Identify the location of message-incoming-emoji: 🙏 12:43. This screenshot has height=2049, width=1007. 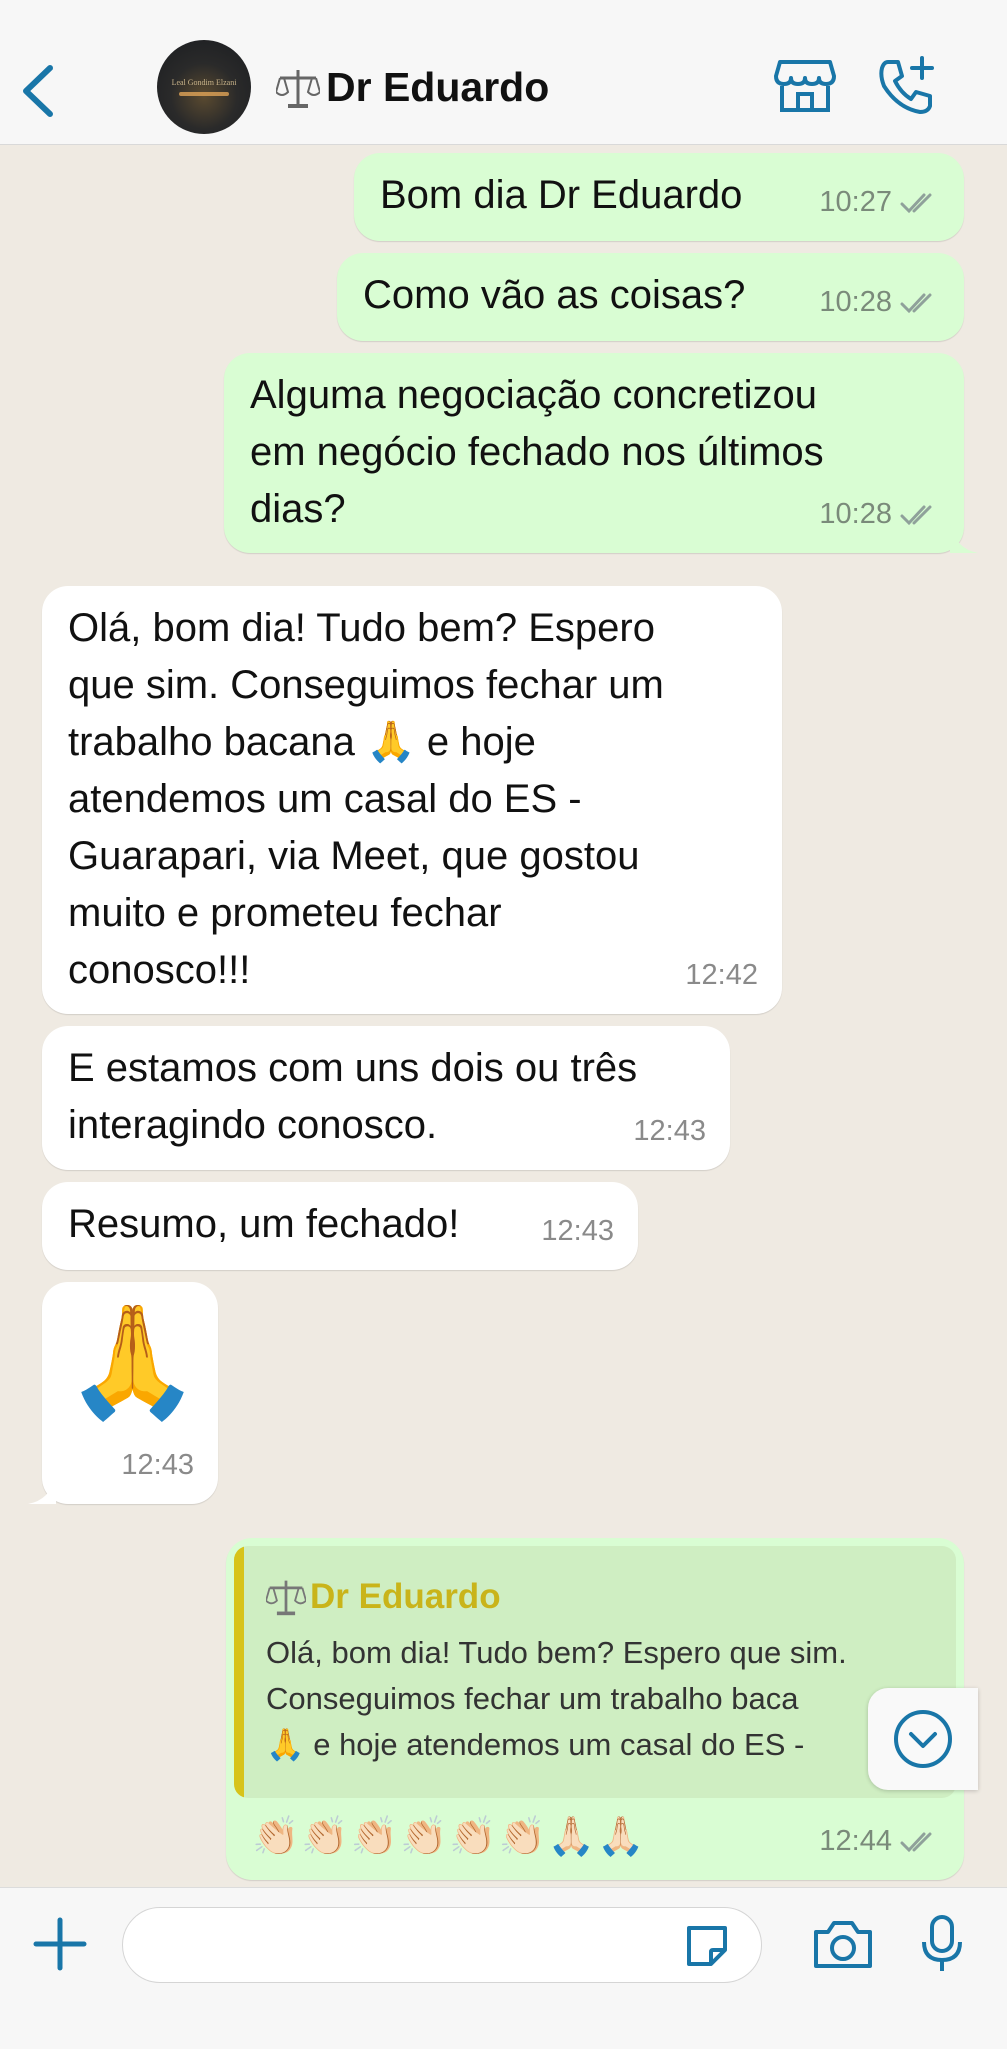
(123, 1393).